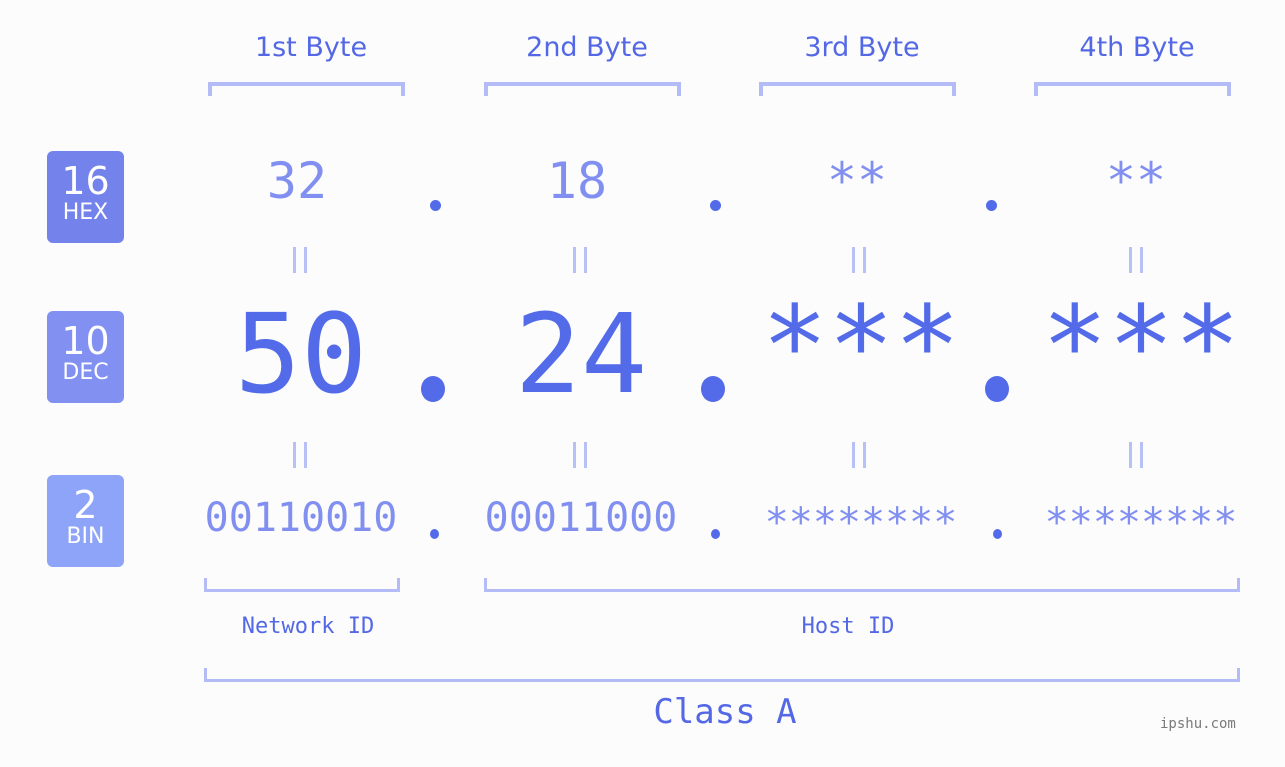  I want to click on hex-byte-3: **, so click(857, 181).